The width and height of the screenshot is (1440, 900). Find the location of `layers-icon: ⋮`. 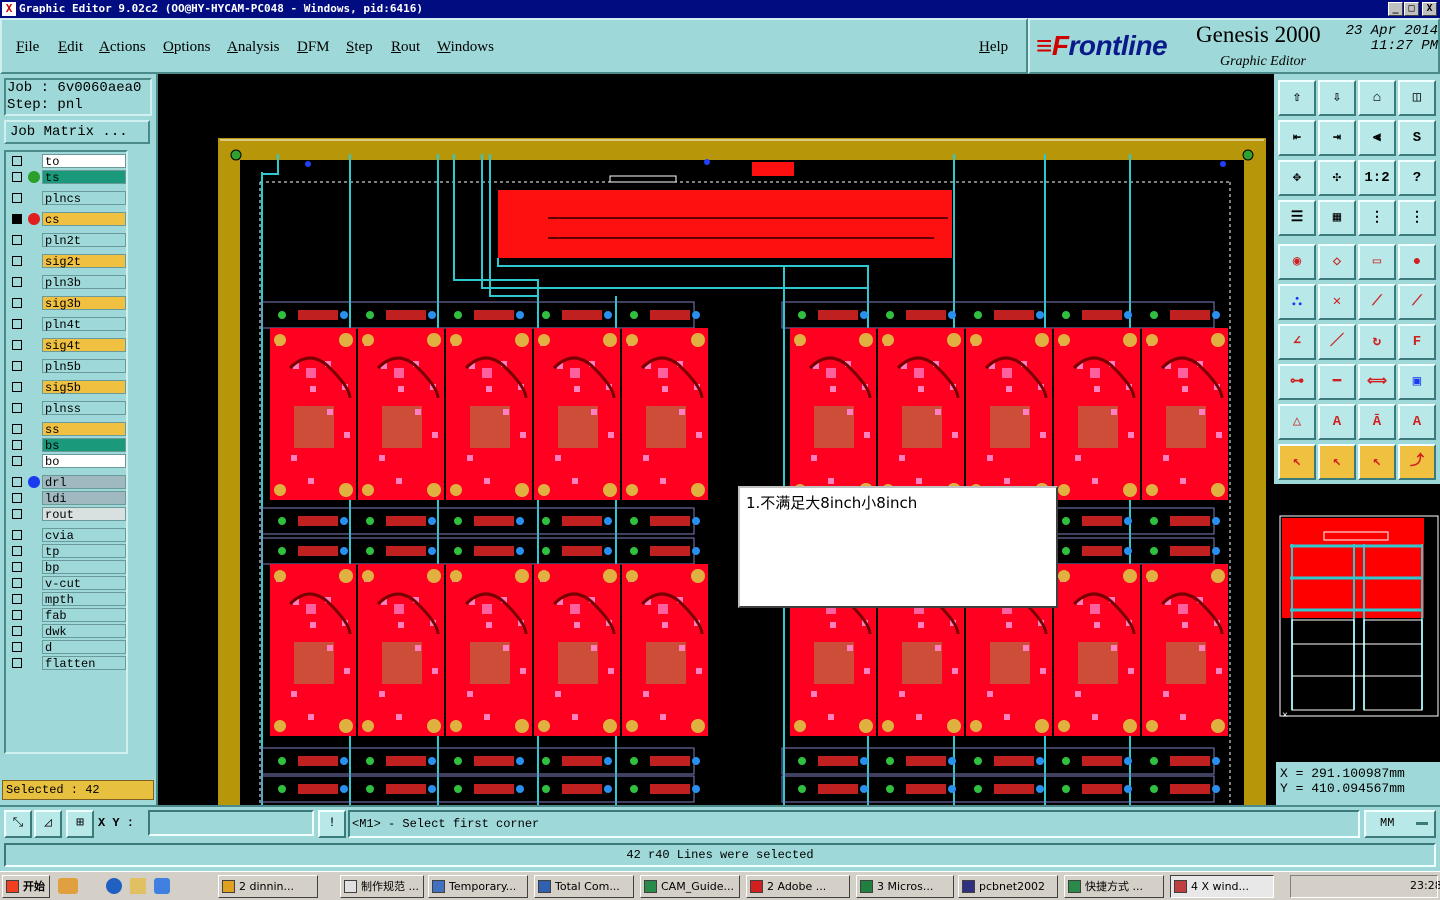

layers-icon: ⋮ is located at coordinates (1377, 218).